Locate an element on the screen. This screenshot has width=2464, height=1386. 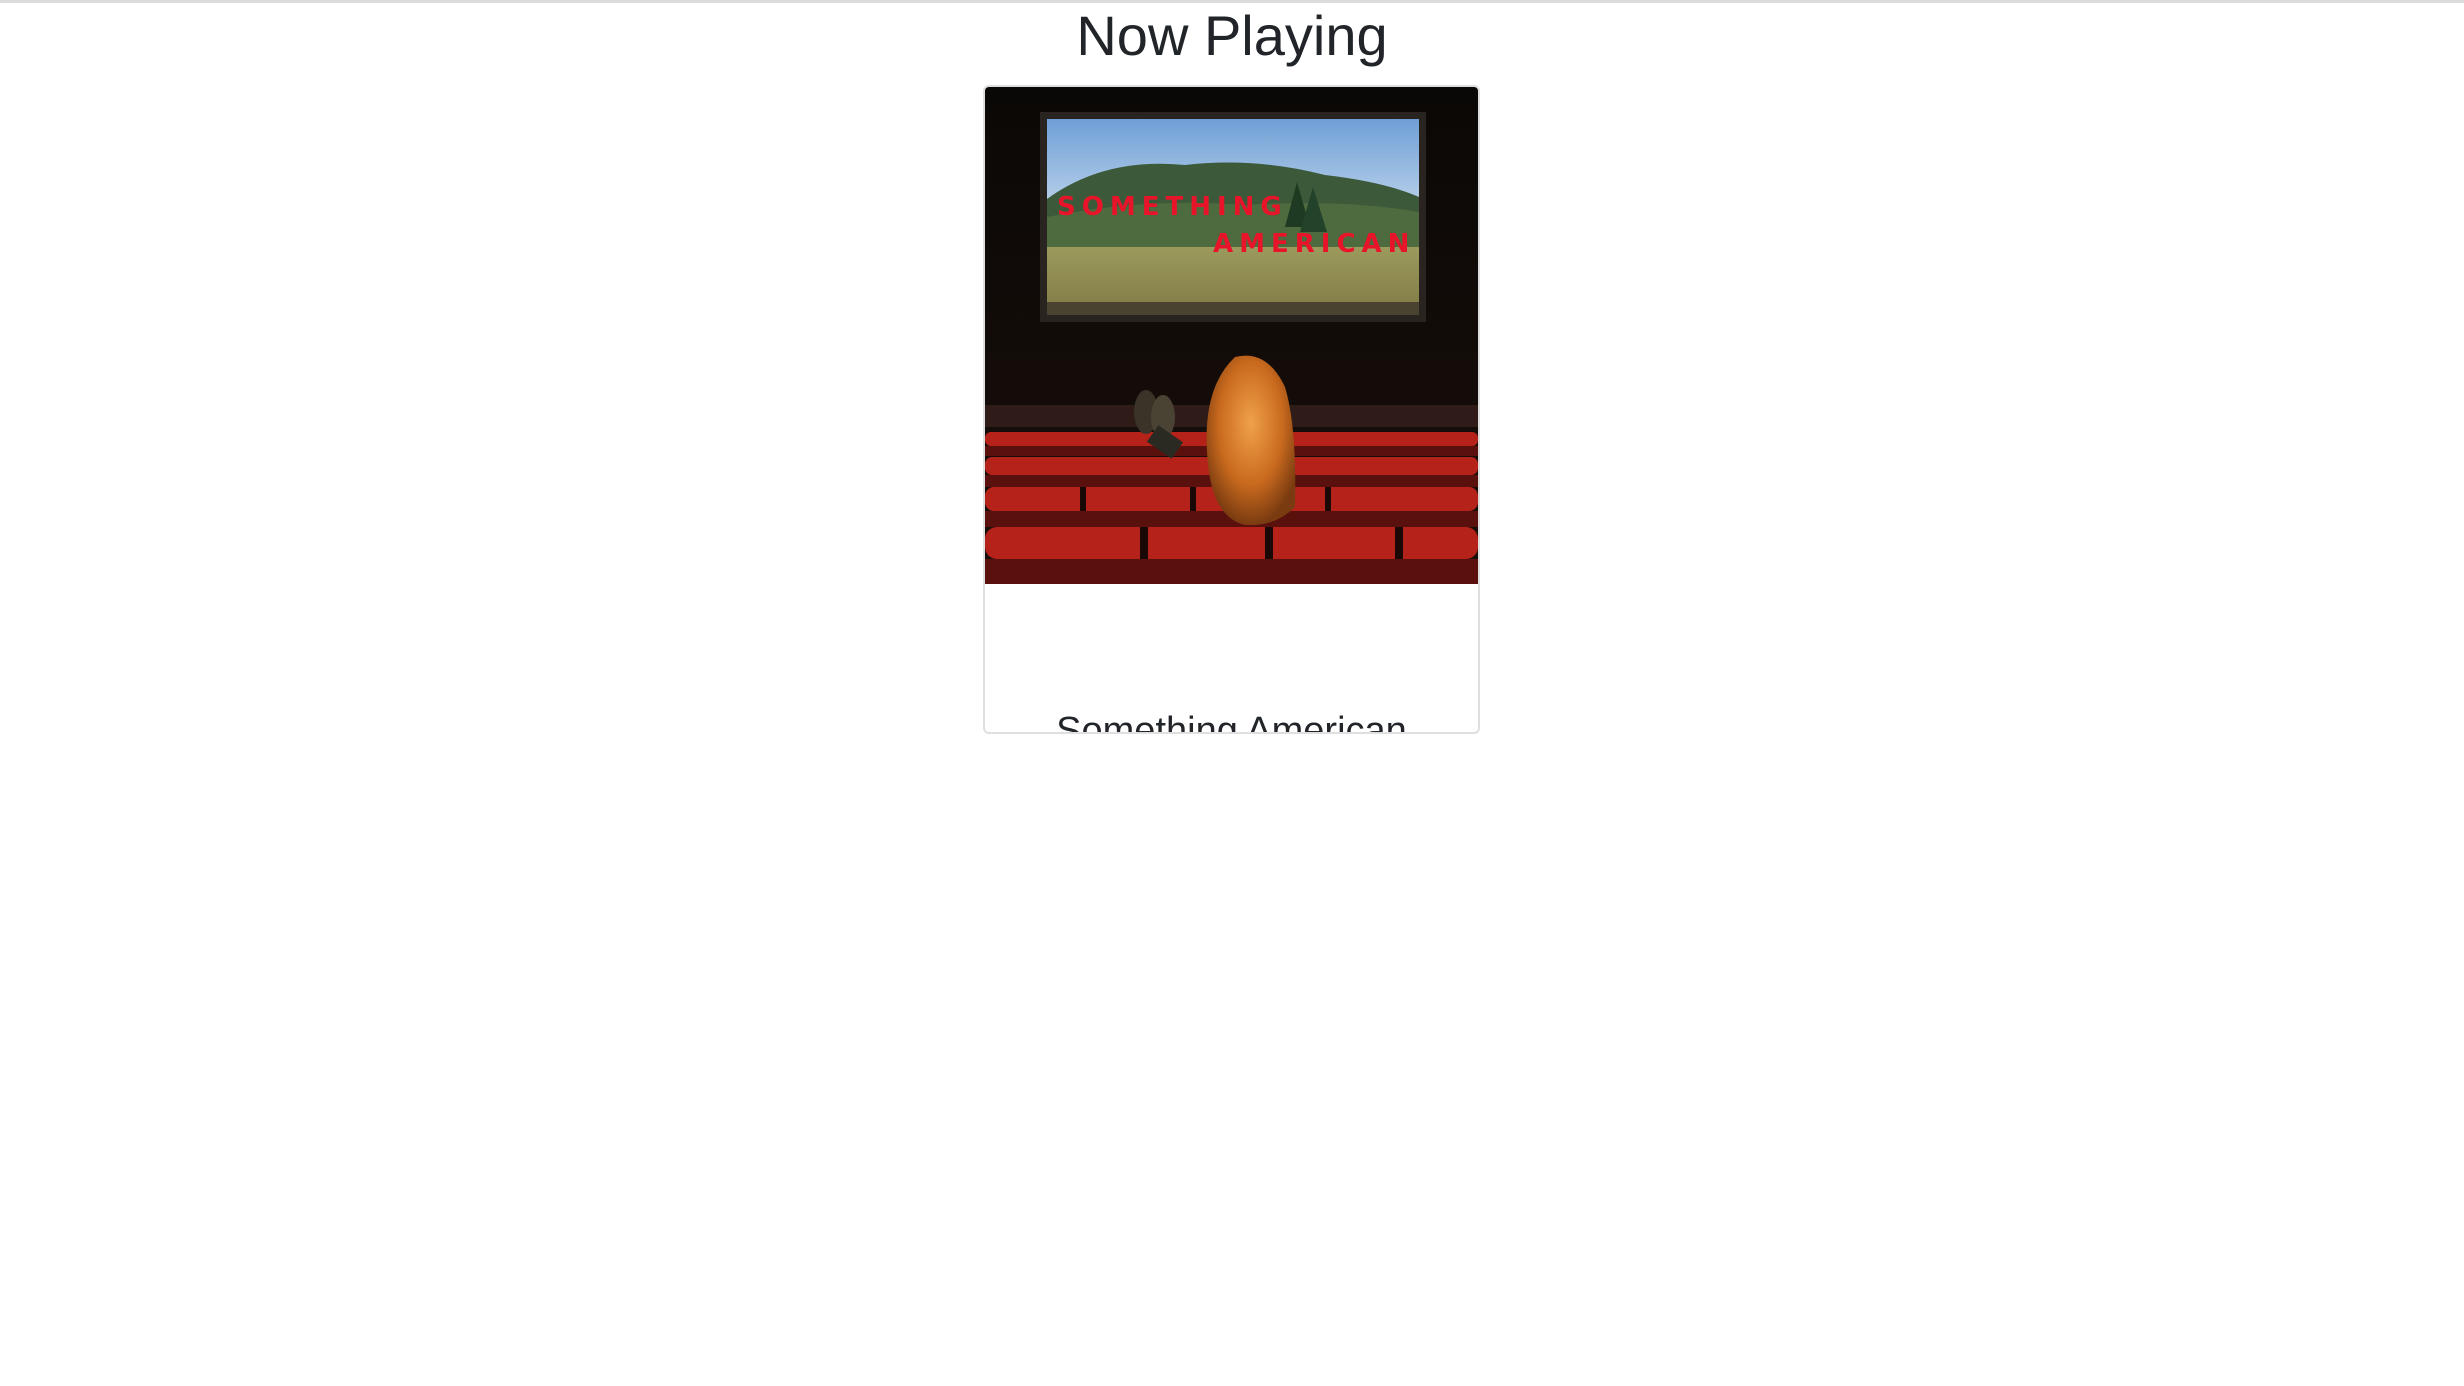
album-cover-image: SOMETHING AMERICAN is located at coordinates (1231, 335).